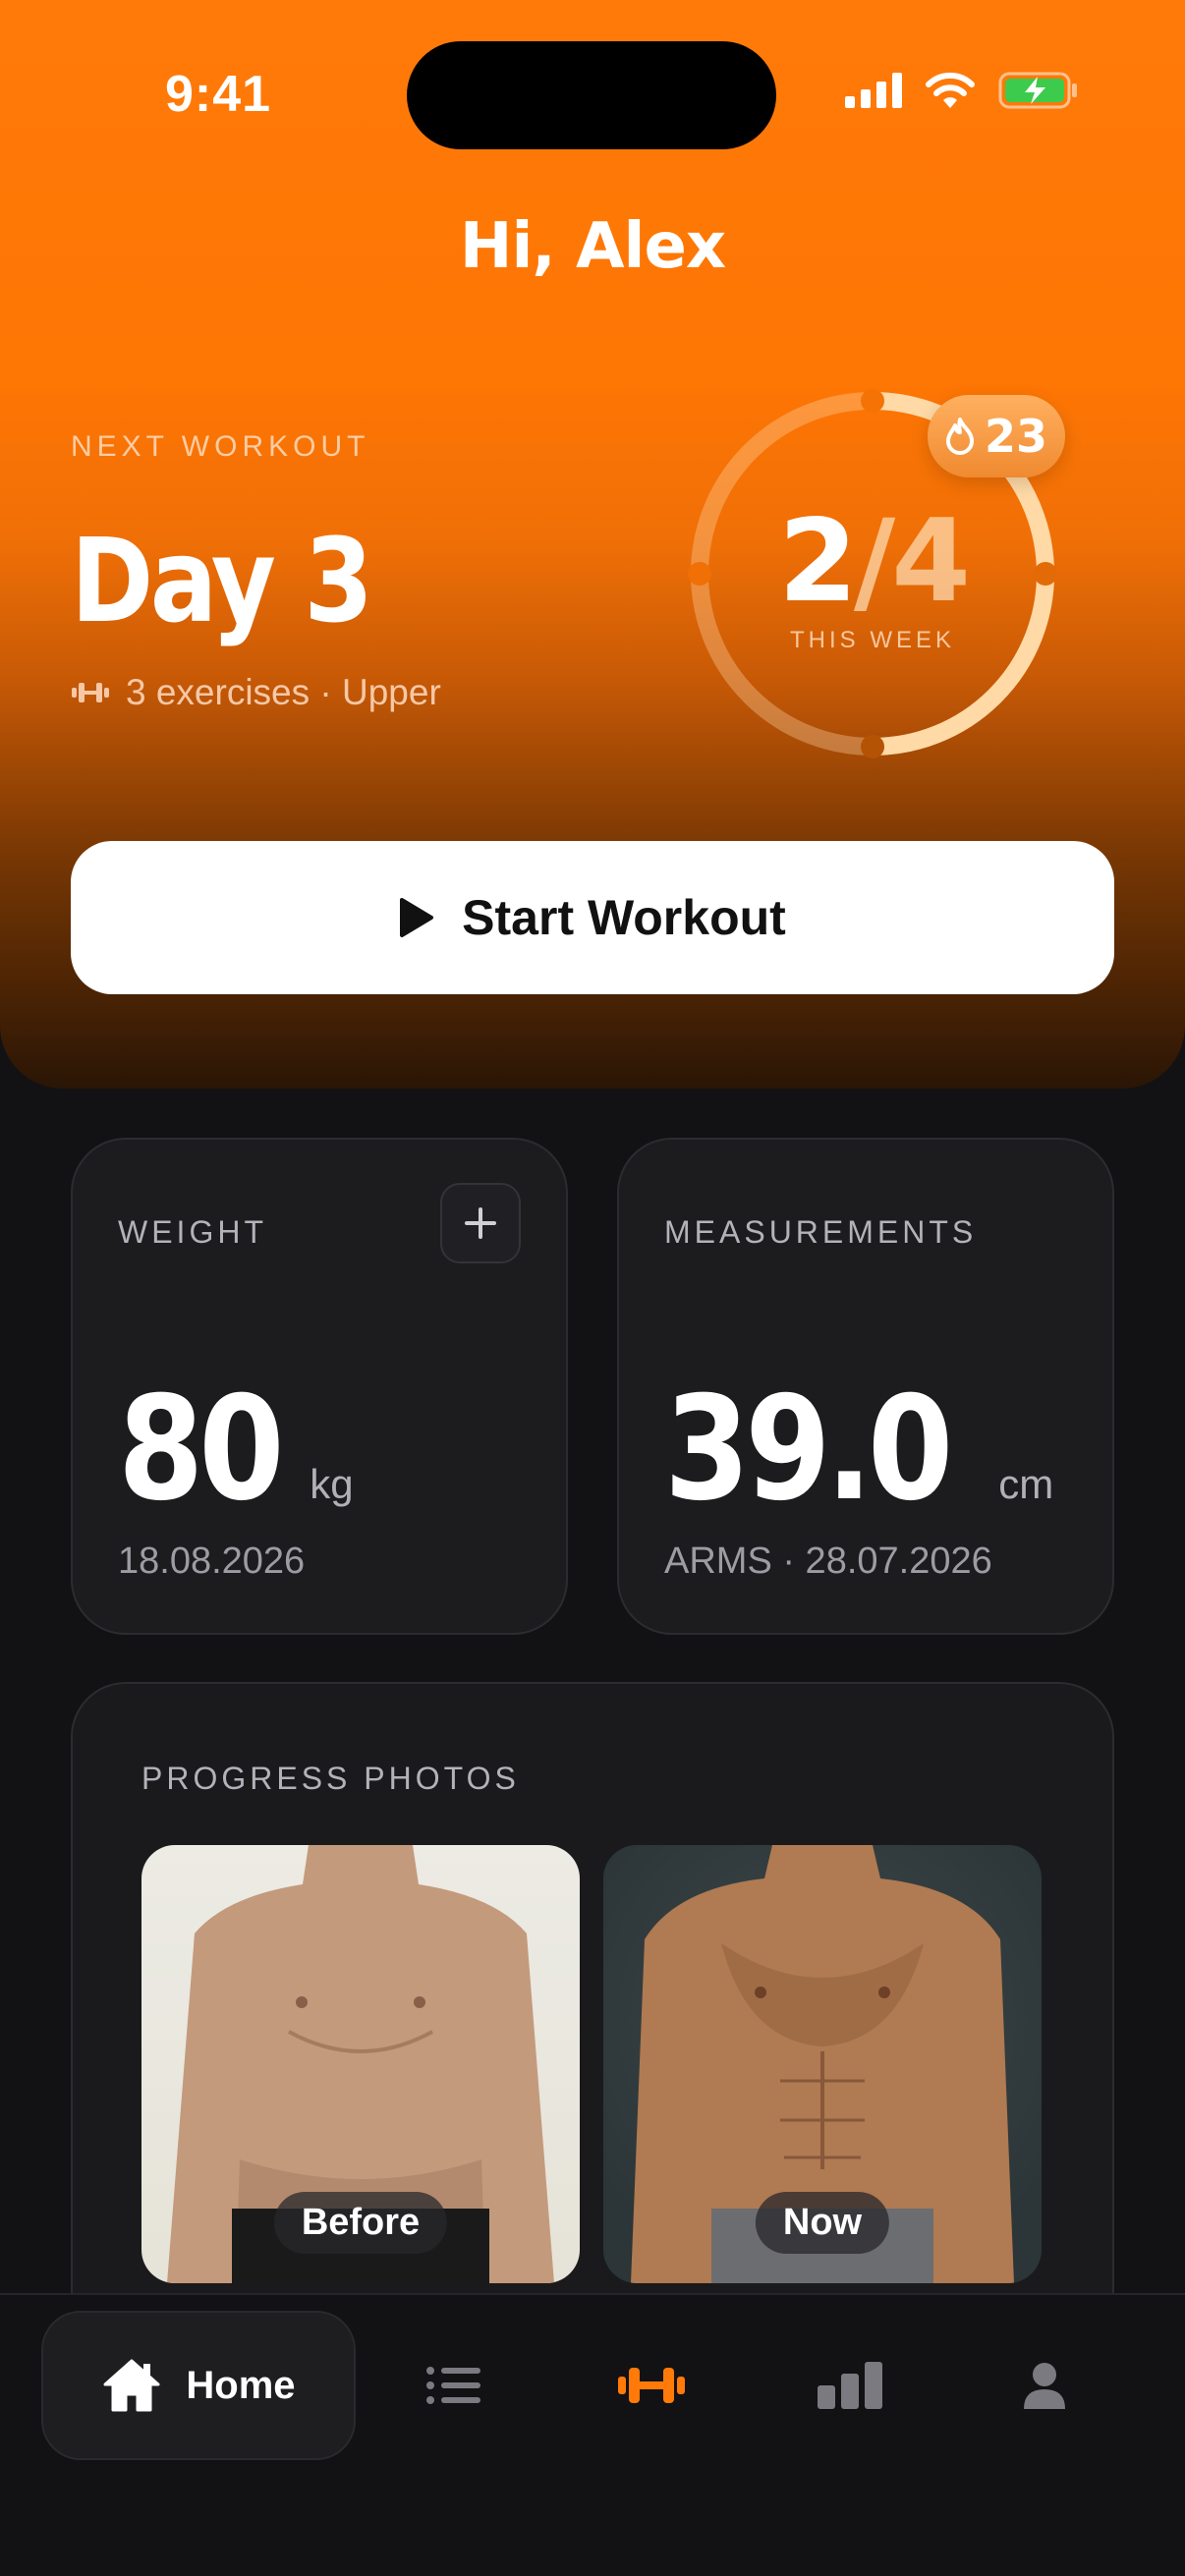  What do you see at coordinates (1038, 90) in the screenshot?
I see `battery-icon` at bounding box center [1038, 90].